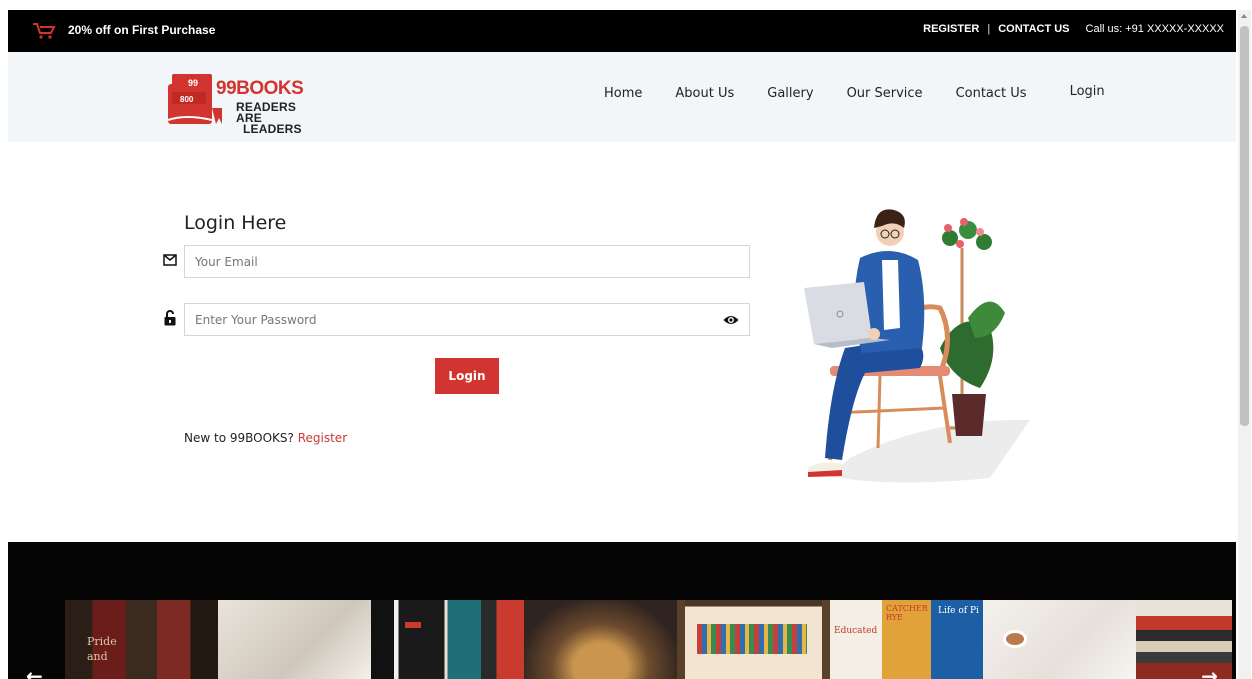 This screenshot has width=1252, height=679. Describe the element at coordinates (790, 93) in the screenshot. I see `nav-gallery: Gallery` at that location.